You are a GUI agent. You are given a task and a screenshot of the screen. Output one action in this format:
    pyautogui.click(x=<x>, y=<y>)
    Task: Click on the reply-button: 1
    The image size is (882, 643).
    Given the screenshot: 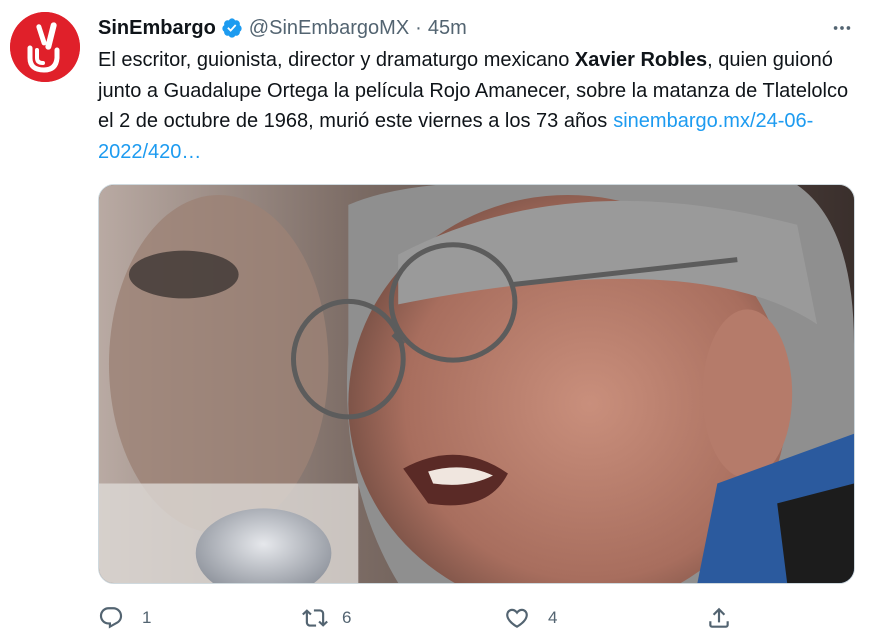 What is the action you would take?
    pyautogui.click(x=124, y=618)
    